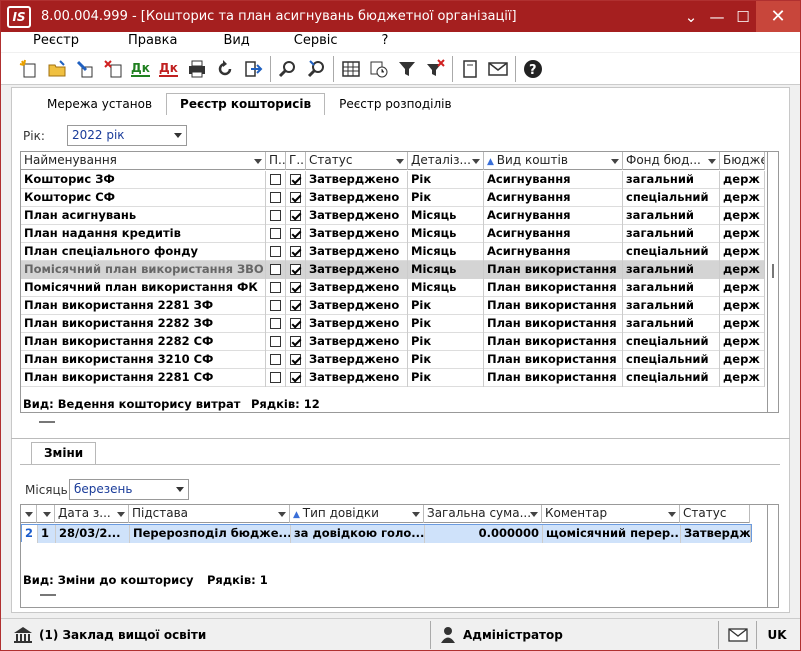 The height and width of the screenshot is (651, 801). I want to click on changes-scrollbar, so click(773, 556).